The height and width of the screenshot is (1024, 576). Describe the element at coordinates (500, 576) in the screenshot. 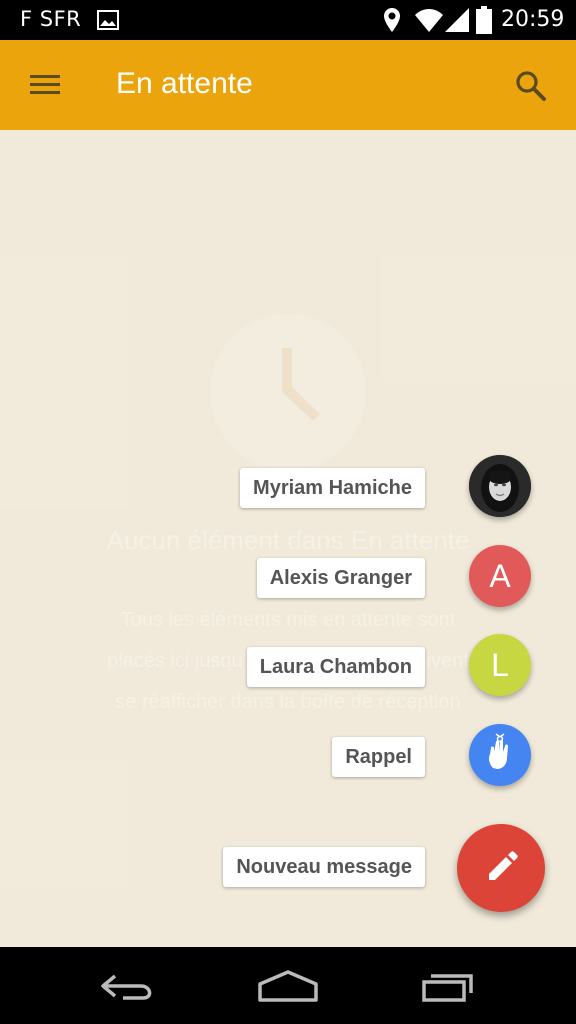

I see `contact-avatar-alexis: A` at that location.